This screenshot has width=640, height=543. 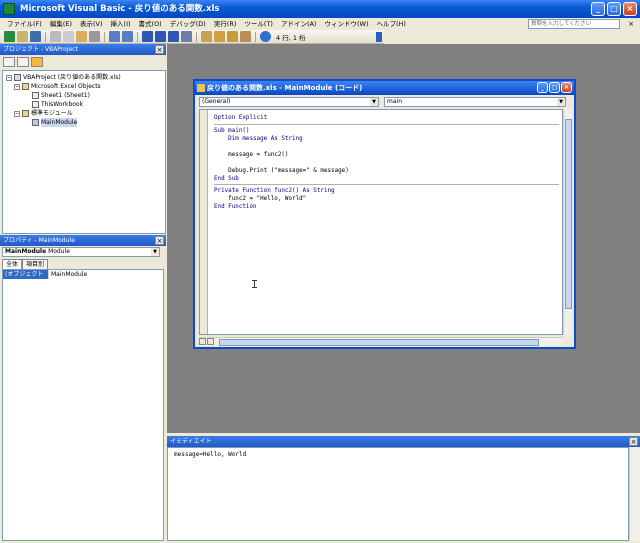 I want to click on vba-app-icon, so click(x=9, y=9).